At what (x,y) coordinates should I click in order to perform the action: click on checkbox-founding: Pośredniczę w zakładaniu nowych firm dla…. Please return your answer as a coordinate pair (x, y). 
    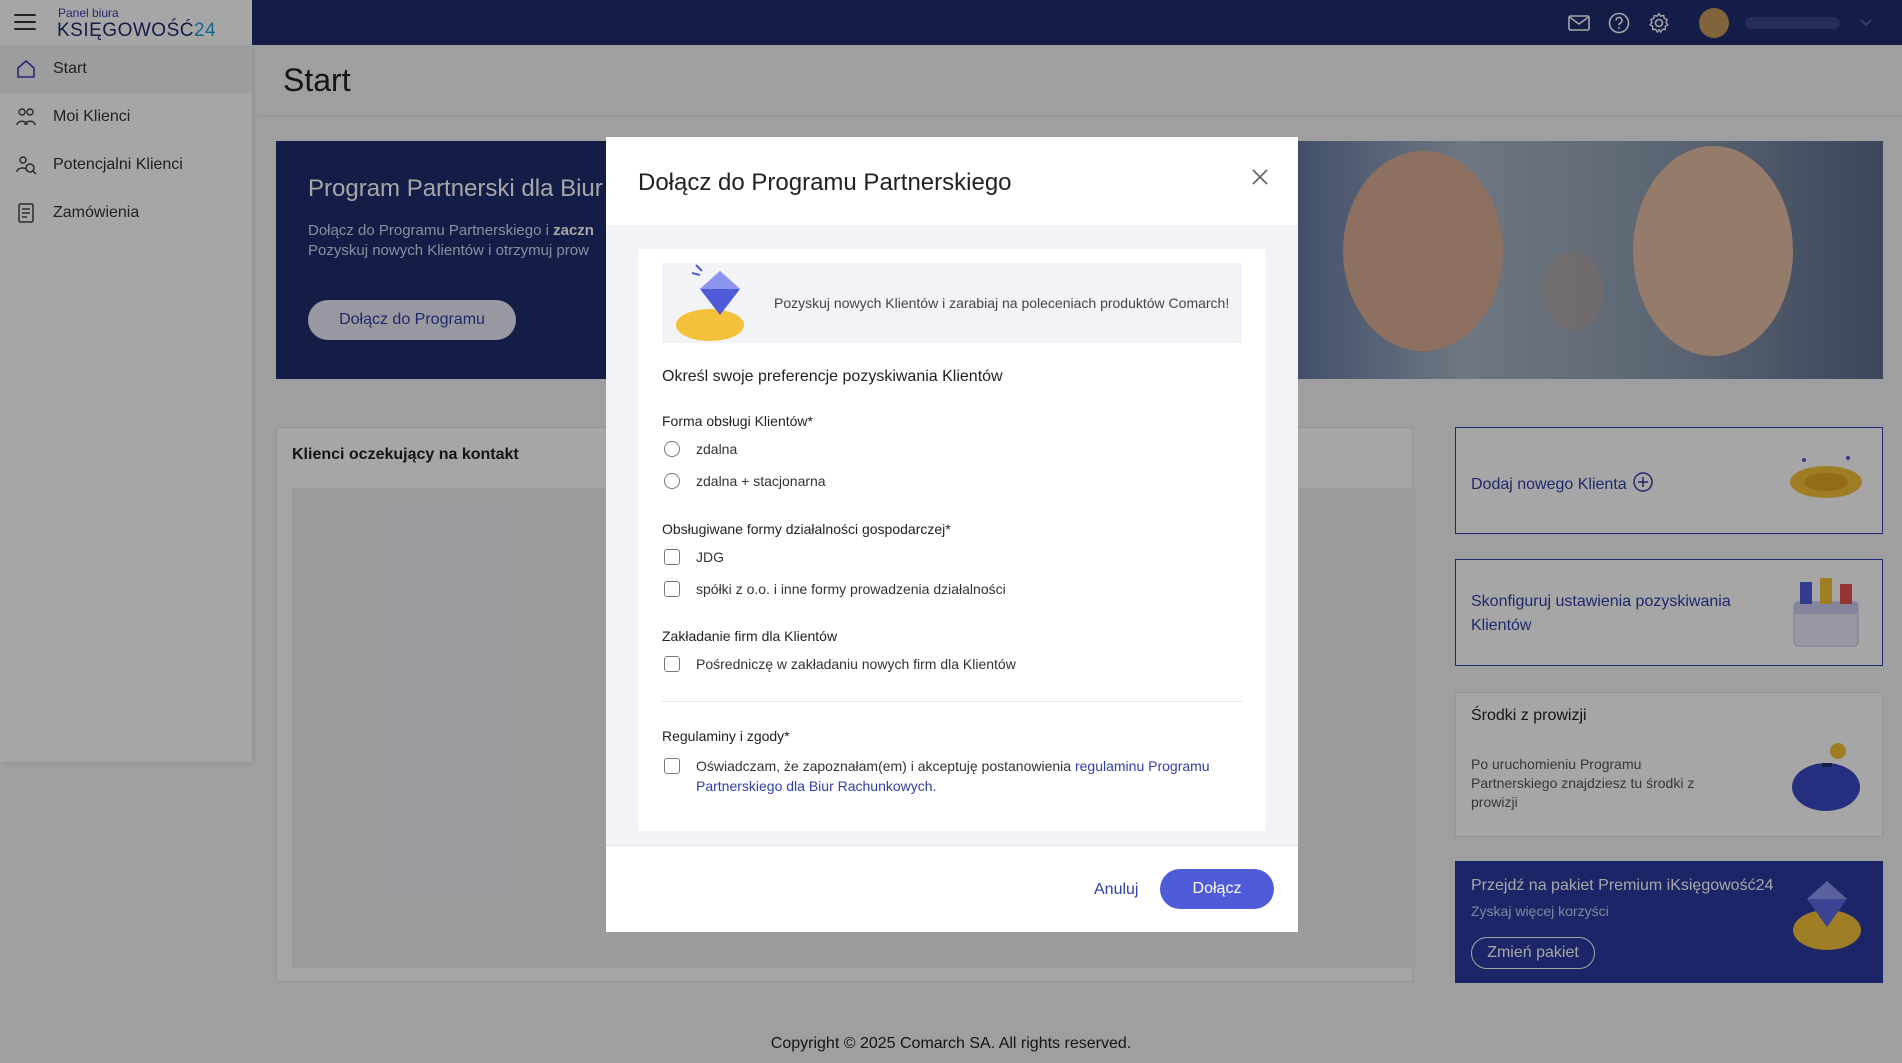
    Looking at the image, I should click on (840, 664).